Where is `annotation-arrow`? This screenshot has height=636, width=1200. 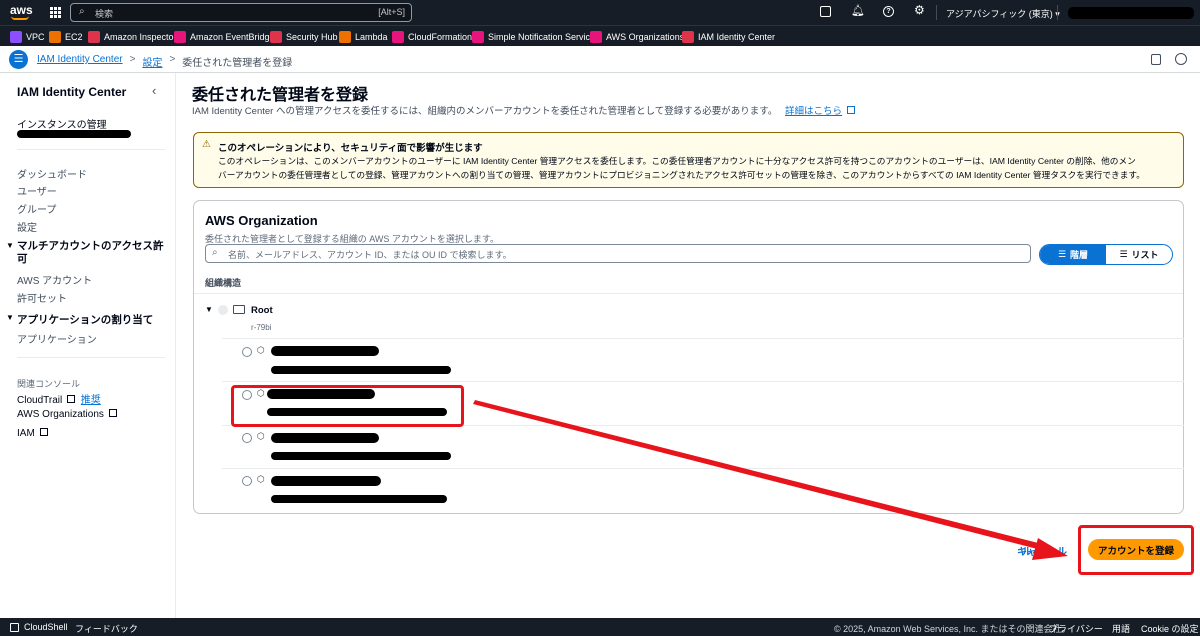
annotation-arrow is located at coordinates (770, 480).